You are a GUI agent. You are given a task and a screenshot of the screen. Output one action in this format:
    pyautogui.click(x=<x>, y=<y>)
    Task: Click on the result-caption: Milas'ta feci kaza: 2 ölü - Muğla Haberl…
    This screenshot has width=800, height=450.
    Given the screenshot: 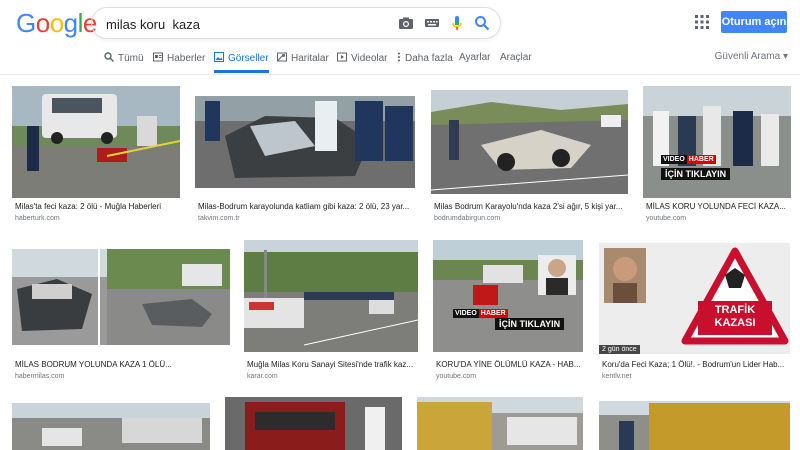 What is the action you would take?
    pyautogui.click(x=97, y=206)
    